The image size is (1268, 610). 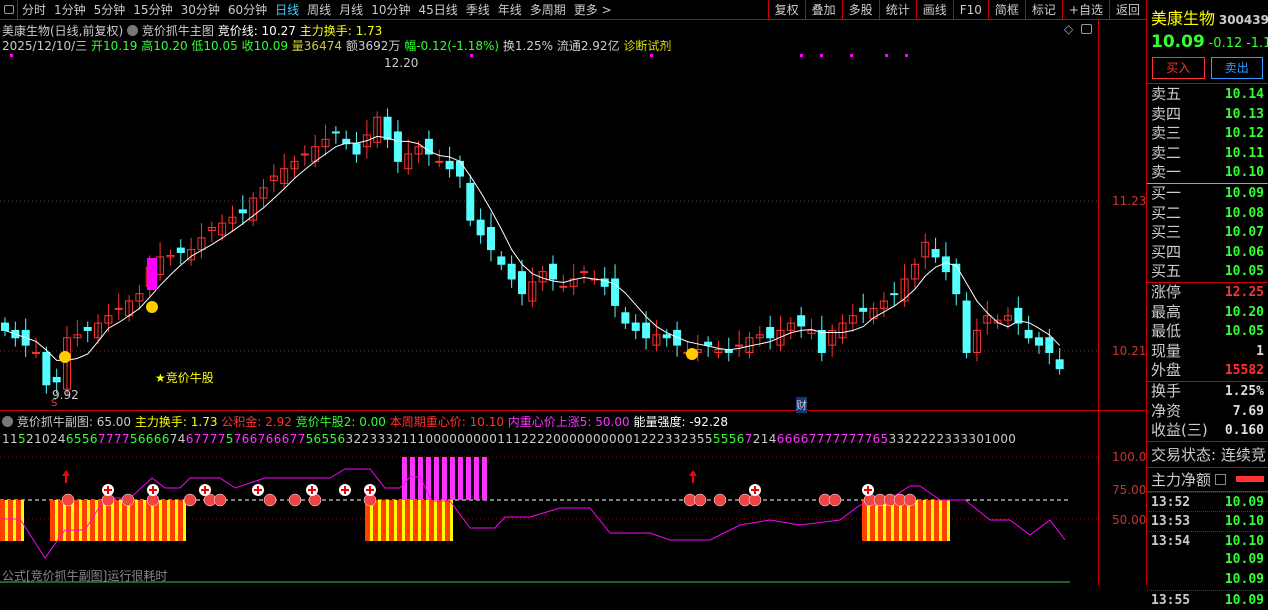 What do you see at coordinates (1207, 331) in the screenshot?
I see `stats-list: 涨停 12.25 最高 10.20 最低 10.05 现量 1 外盘 15582` at bounding box center [1207, 331].